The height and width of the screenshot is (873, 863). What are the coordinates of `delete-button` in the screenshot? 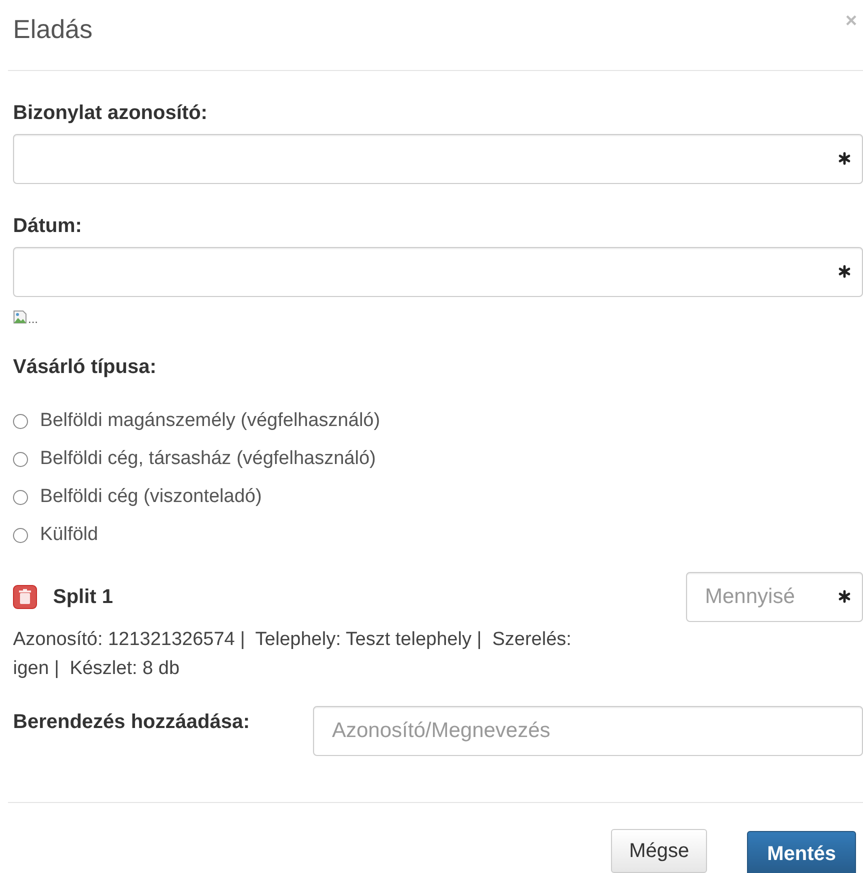 It's located at (25, 597).